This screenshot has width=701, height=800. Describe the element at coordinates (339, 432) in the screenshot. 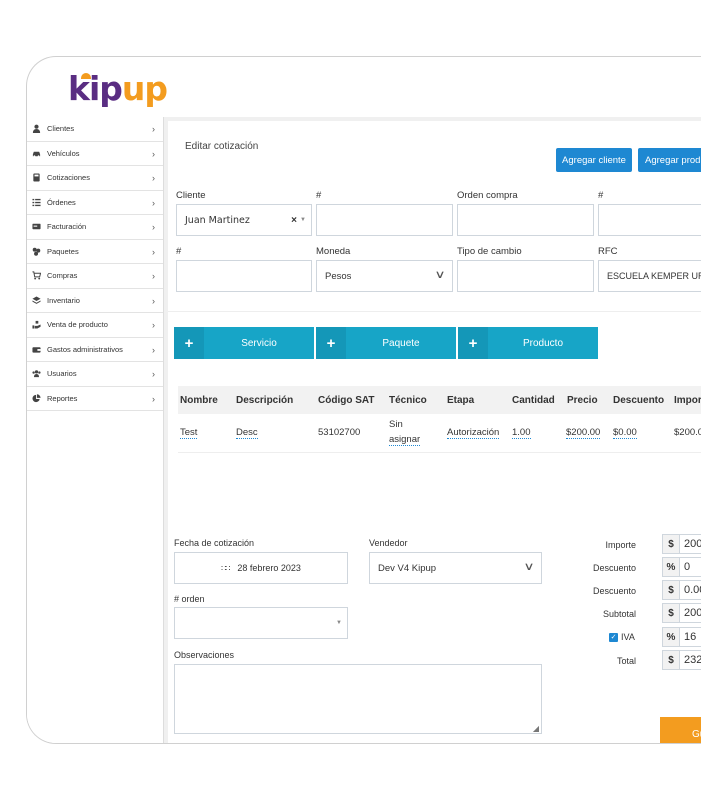

I see `cell-codigo: 53102700` at that location.